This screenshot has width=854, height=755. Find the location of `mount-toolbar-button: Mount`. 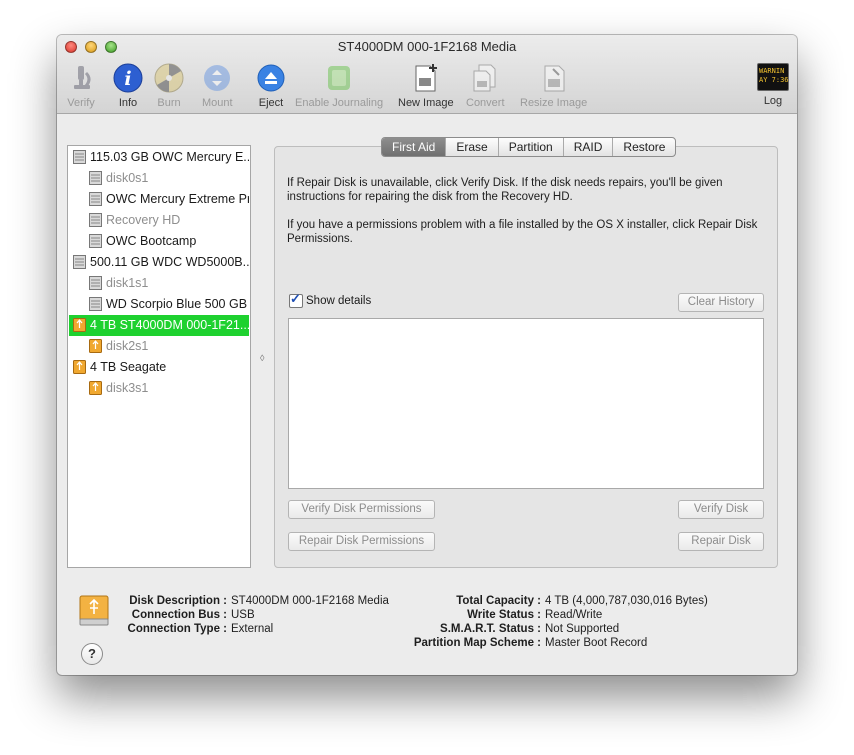

mount-toolbar-button: Mount is located at coordinates (217, 86).